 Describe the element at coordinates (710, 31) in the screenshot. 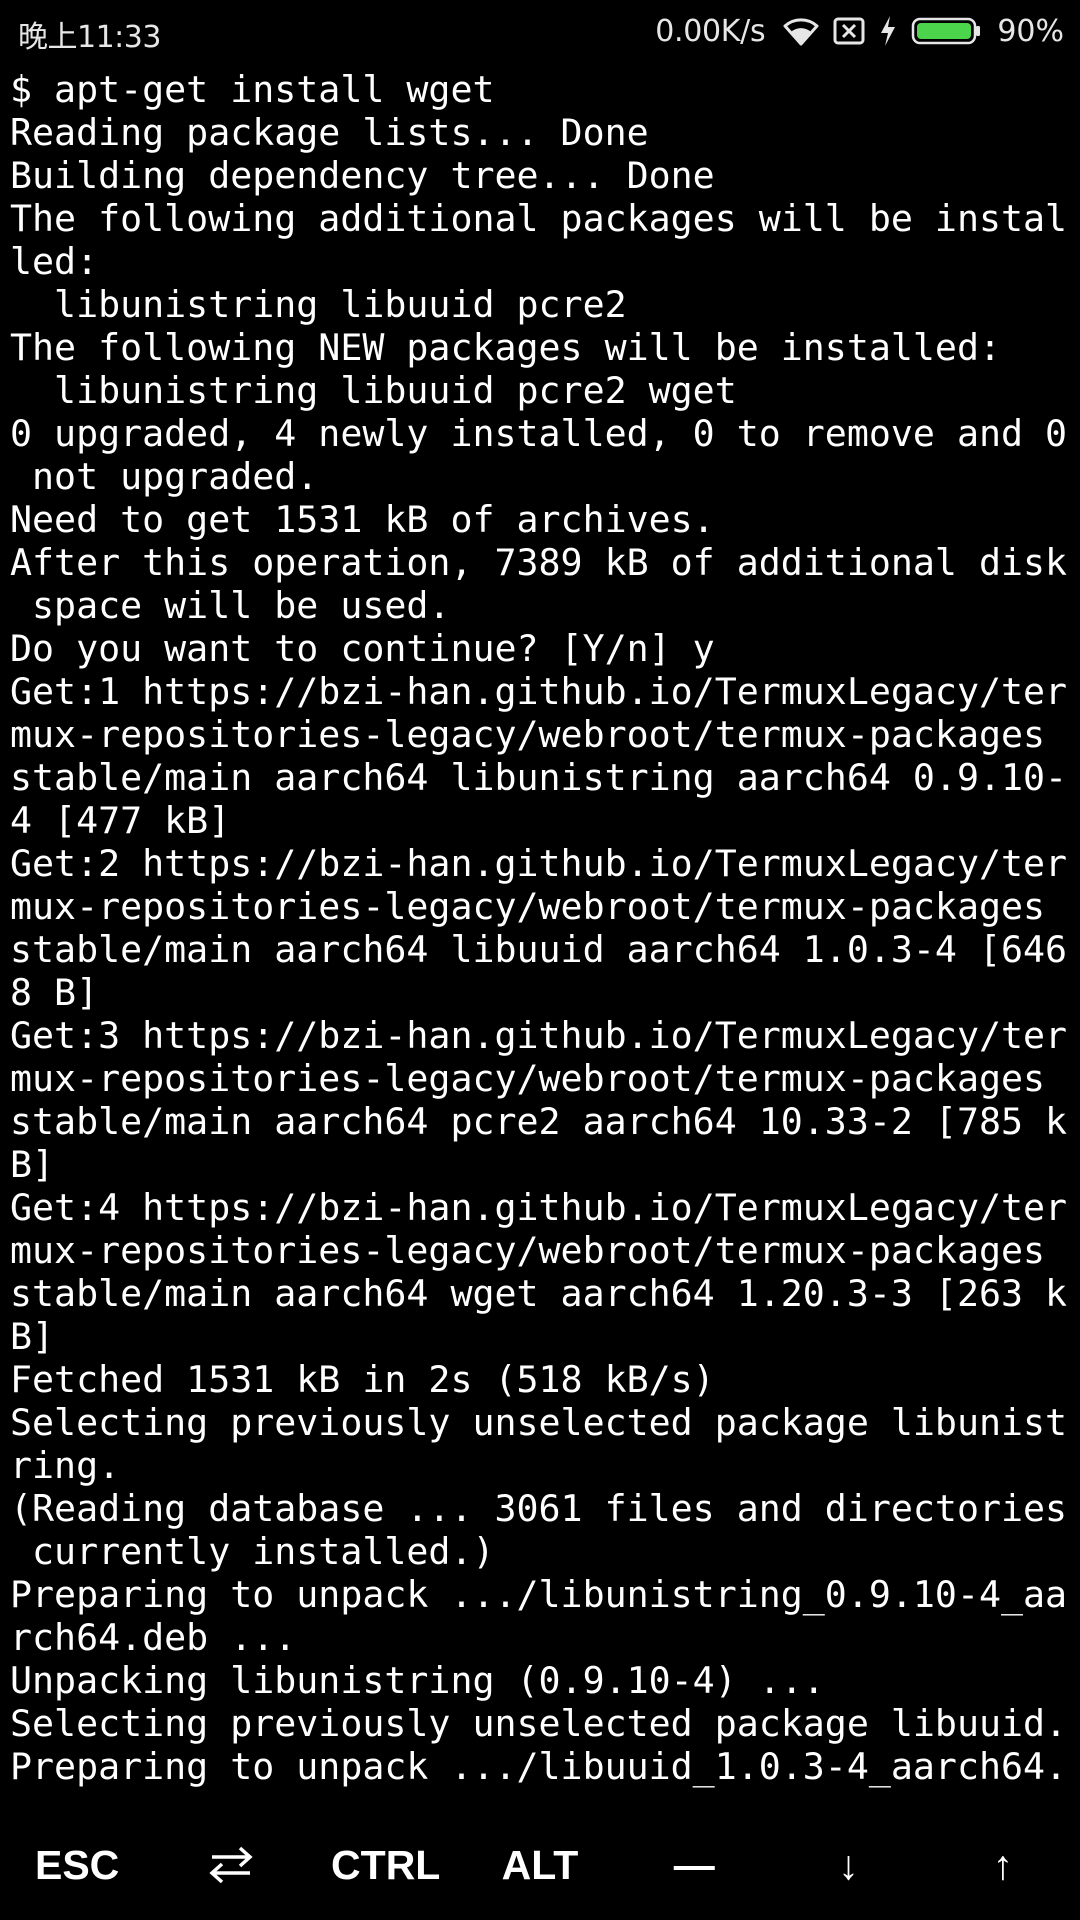

I see `network-speed: 0.00K/s` at that location.